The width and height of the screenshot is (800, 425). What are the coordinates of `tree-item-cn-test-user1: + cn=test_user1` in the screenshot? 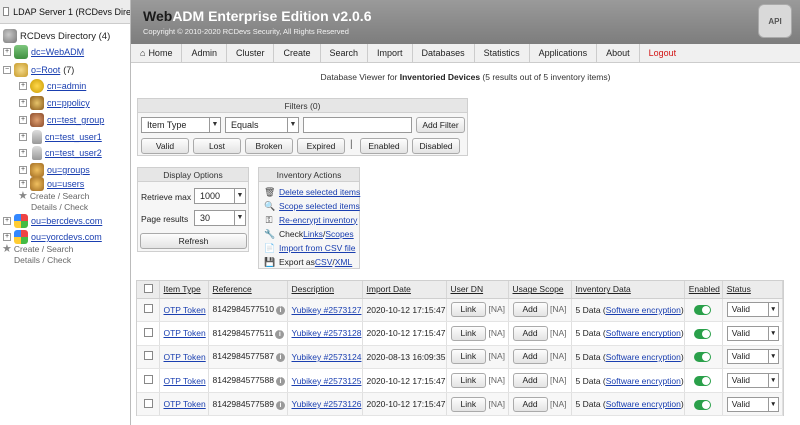 It's located at (60, 137).